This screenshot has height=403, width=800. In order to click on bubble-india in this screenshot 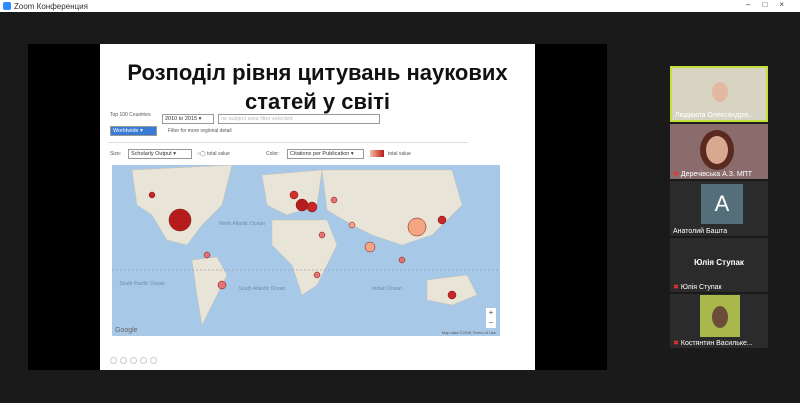, I will do `click(370, 247)`.